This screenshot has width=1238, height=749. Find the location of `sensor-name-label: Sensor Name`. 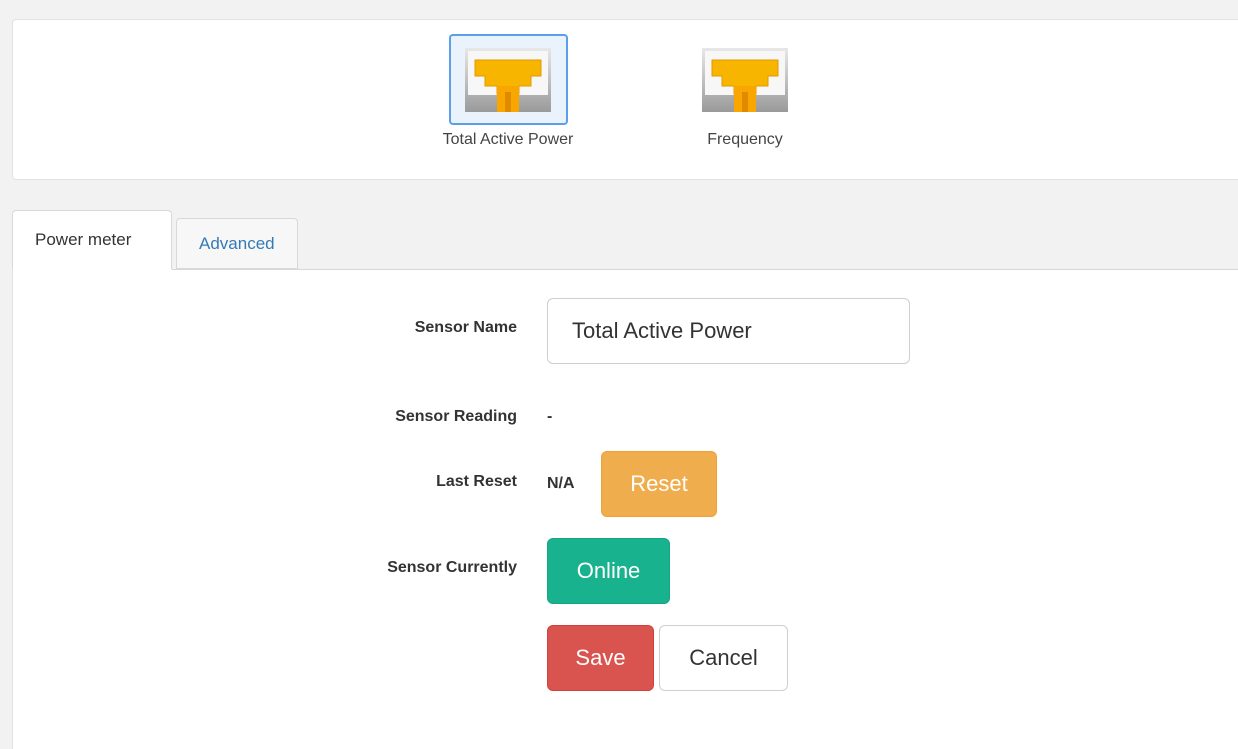

sensor-name-label: Sensor Name is located at coordinates (465, 327).